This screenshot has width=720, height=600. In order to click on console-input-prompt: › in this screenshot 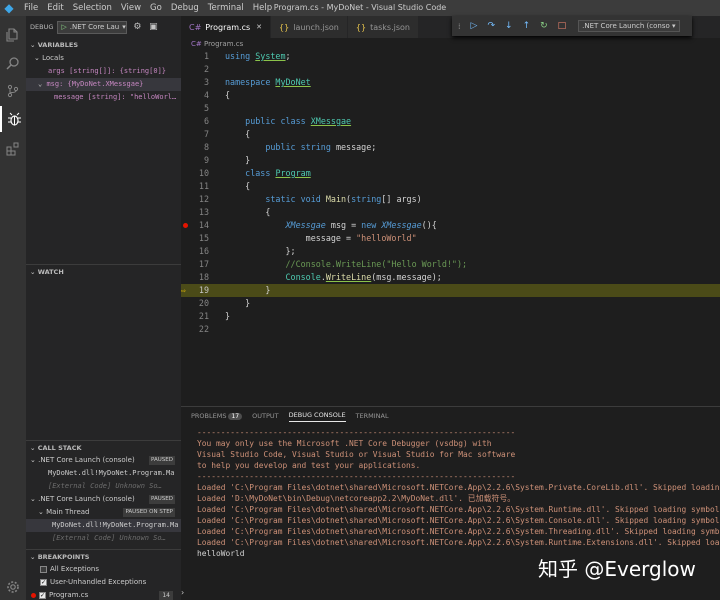, I will do `click(182, 592)`.